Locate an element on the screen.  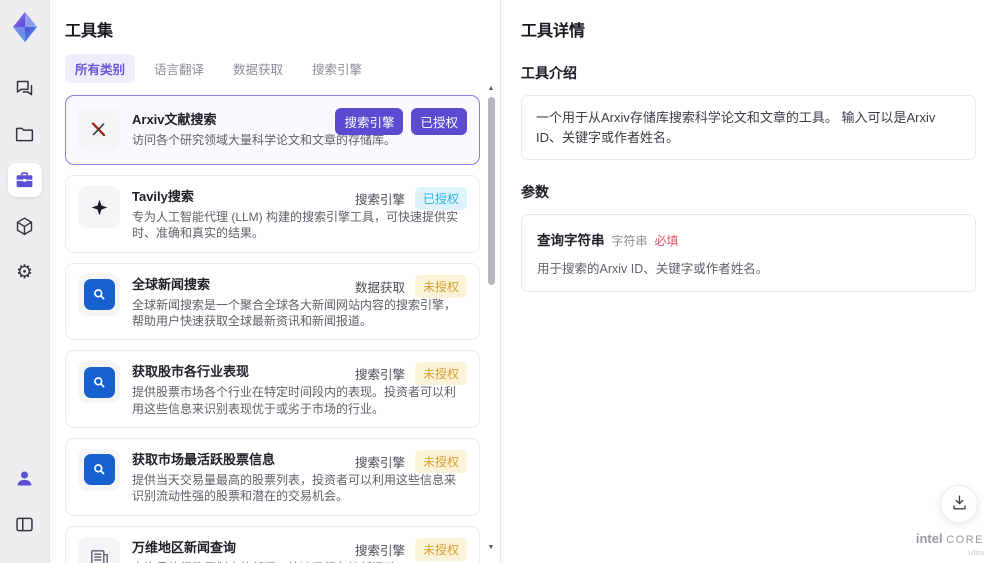
download-icon is located at coordinates (959, 504).